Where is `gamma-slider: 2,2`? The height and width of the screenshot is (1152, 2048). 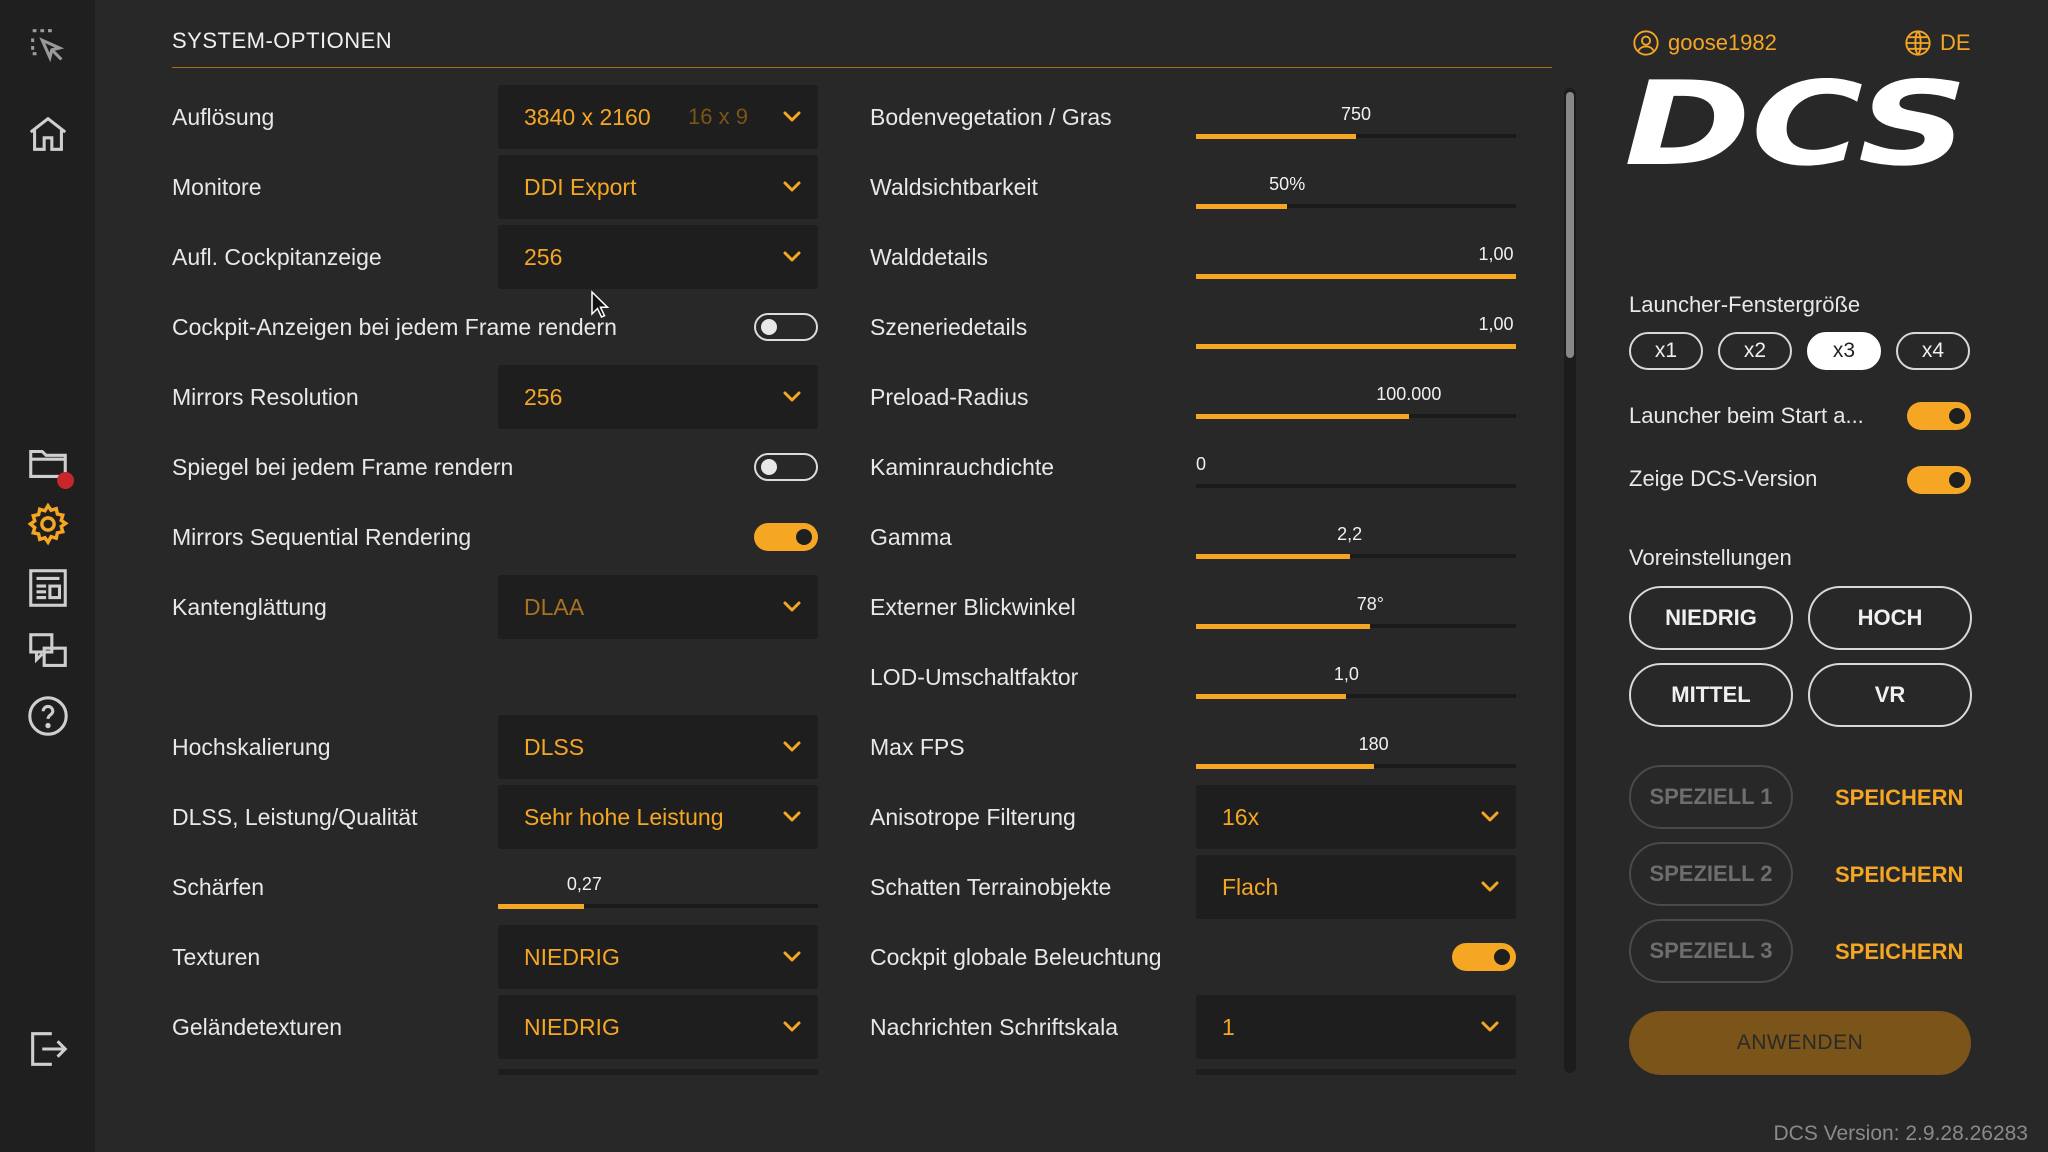
gamma-slider: 2,2 is located at coordinates (1356, 537).